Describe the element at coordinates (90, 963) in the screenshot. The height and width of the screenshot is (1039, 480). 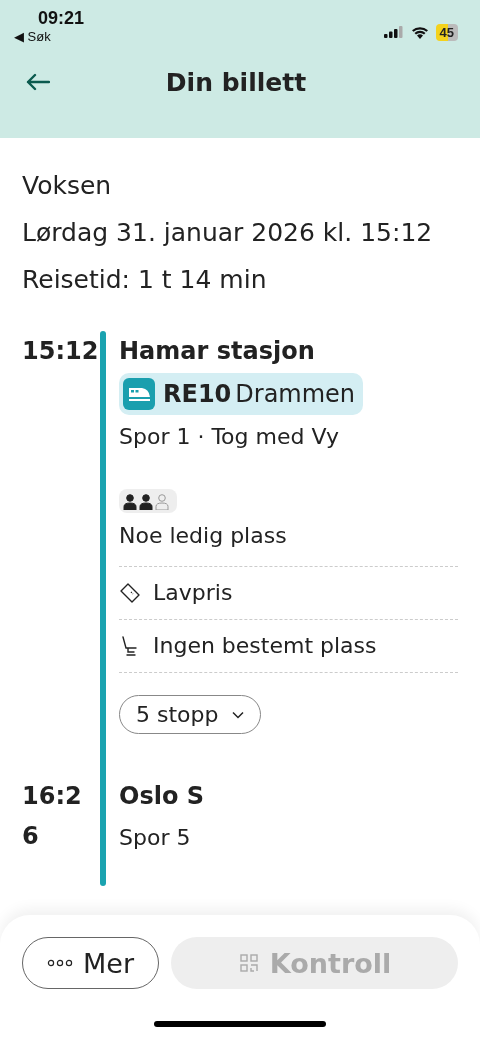
I see `more-button: Mer` at that location.